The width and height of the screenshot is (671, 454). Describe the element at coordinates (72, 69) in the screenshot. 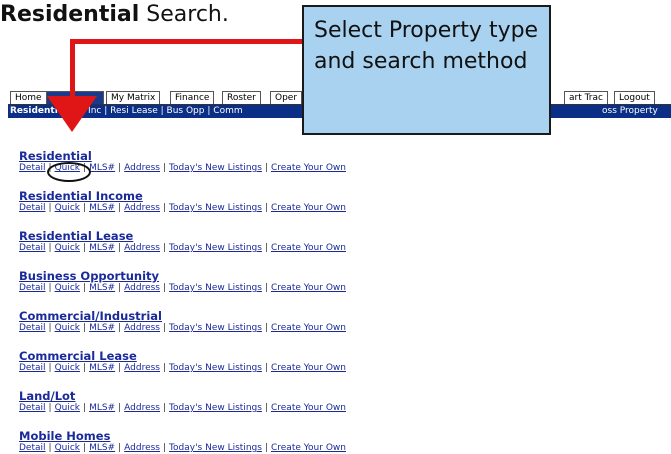

I see `arrow-line-vertical` at that location.